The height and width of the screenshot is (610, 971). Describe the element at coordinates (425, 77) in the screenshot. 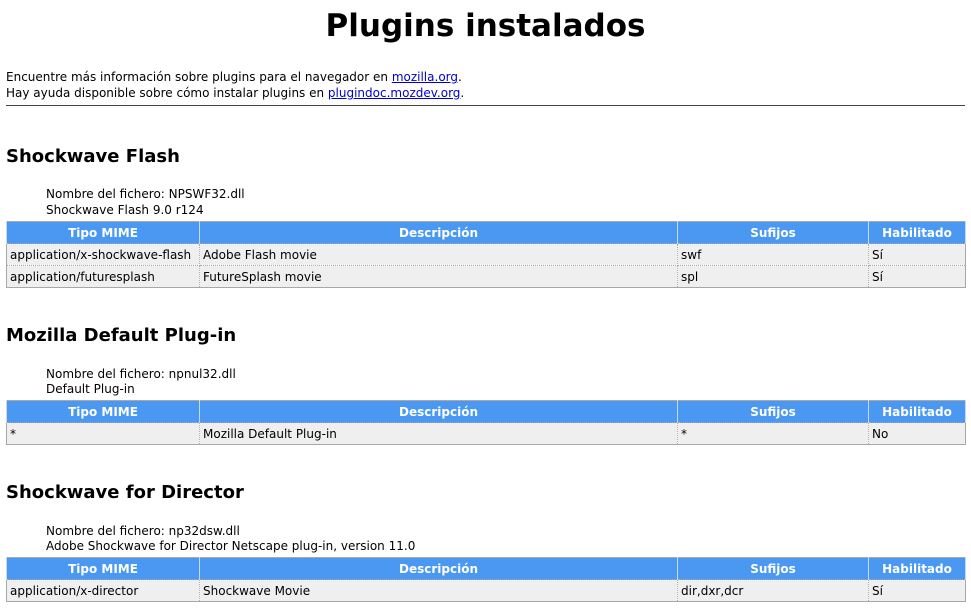

I see `mozilla-link: mozilla.org` at that location.